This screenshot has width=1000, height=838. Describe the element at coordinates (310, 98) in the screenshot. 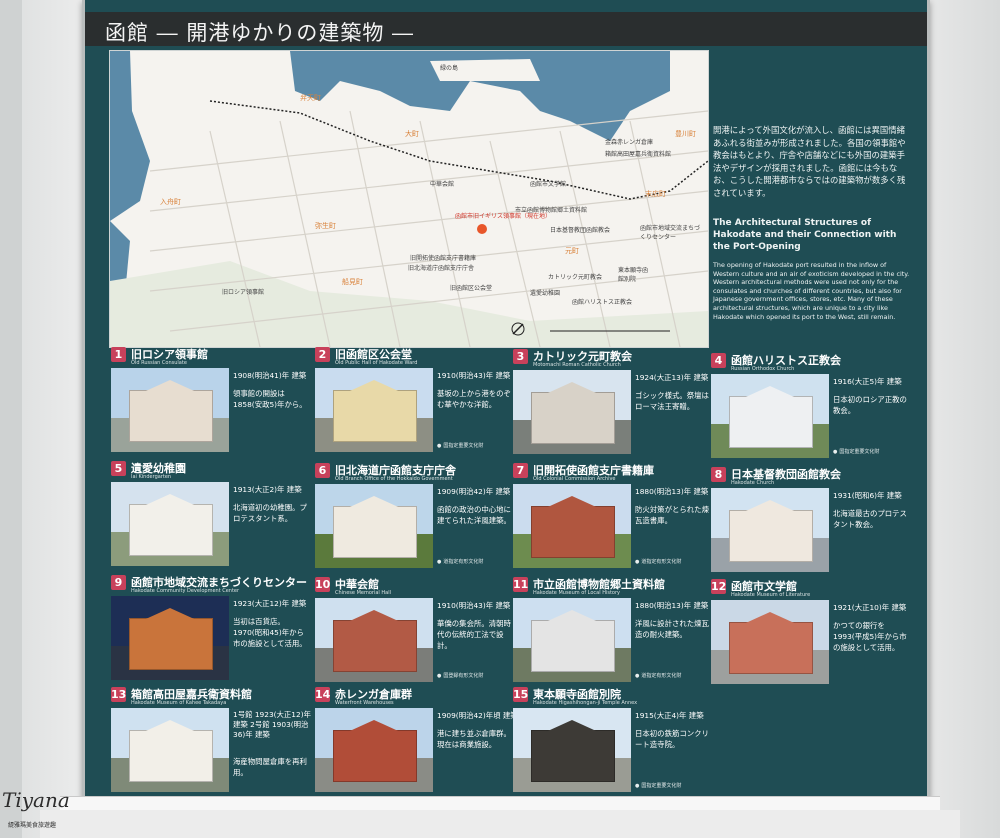

I see `map-label-benten: 弁天町` at that location.